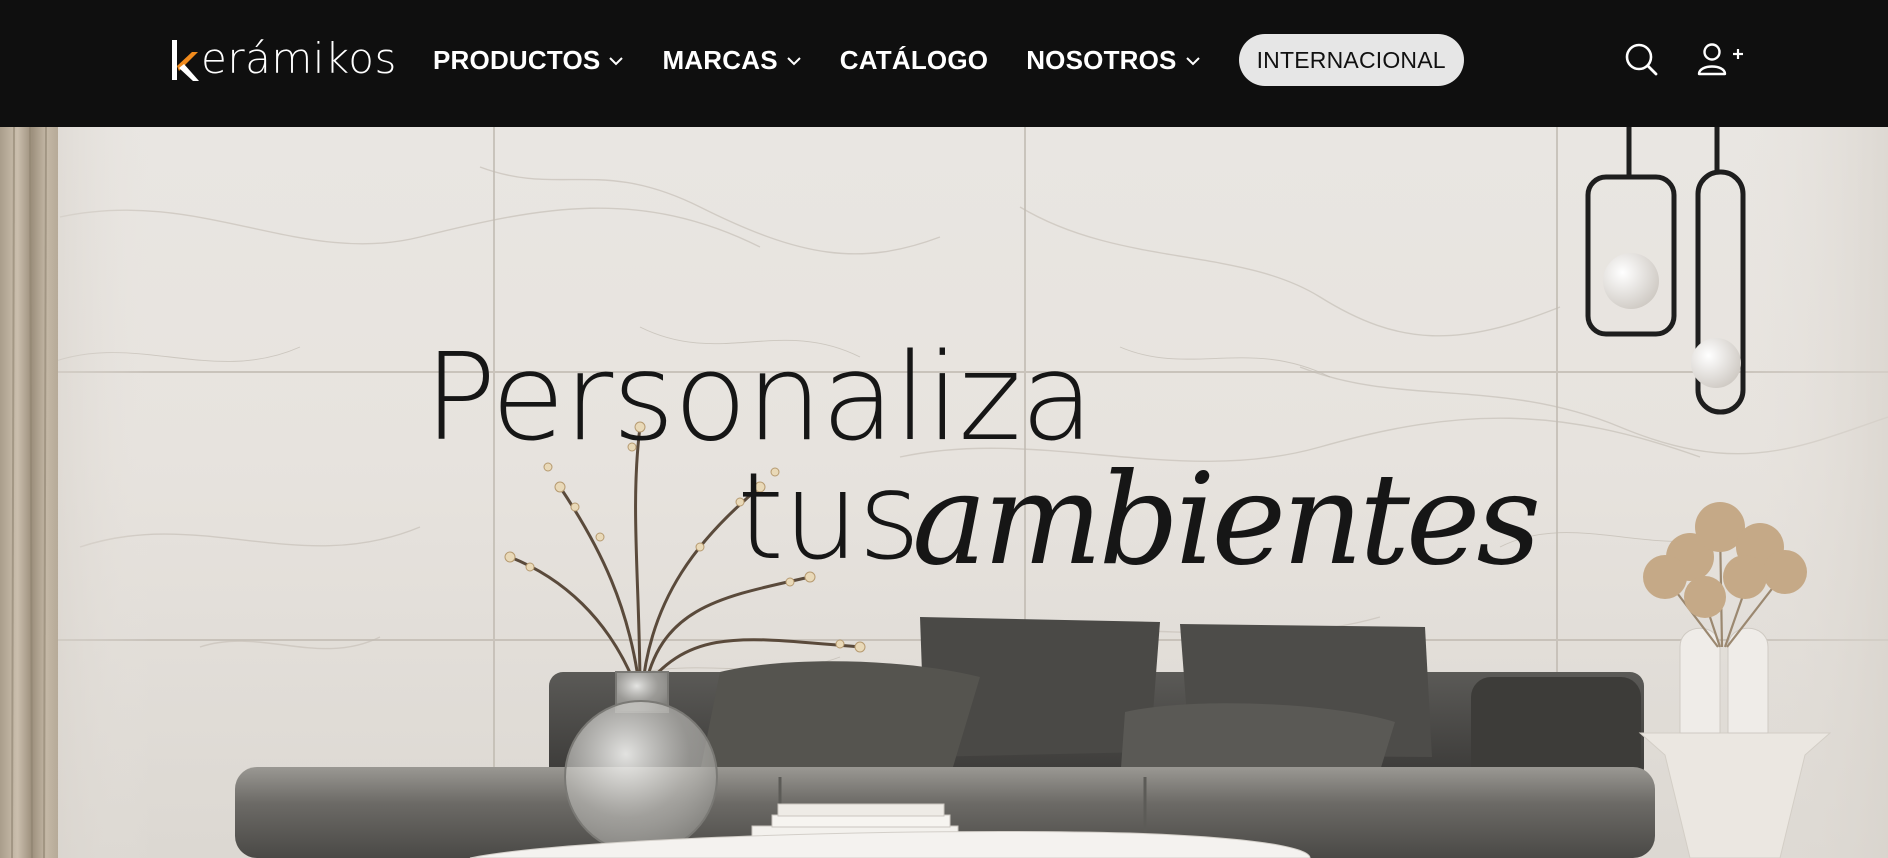 This screenshot has height=858, width=1888. I want to click on nav-nosotros: NOSOTROS, so click(1113, 60).